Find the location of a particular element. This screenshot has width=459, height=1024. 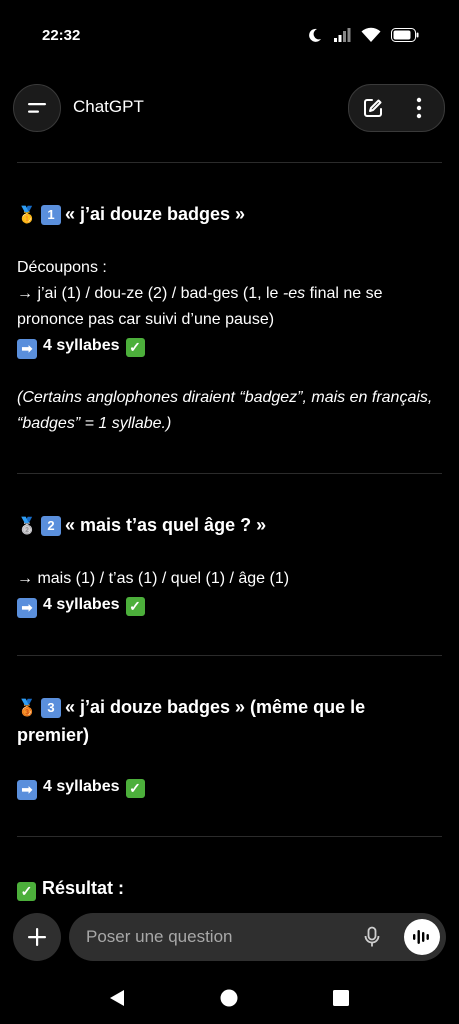

gold-medal-icon: 🥇 is located at coordinates (27, 215).